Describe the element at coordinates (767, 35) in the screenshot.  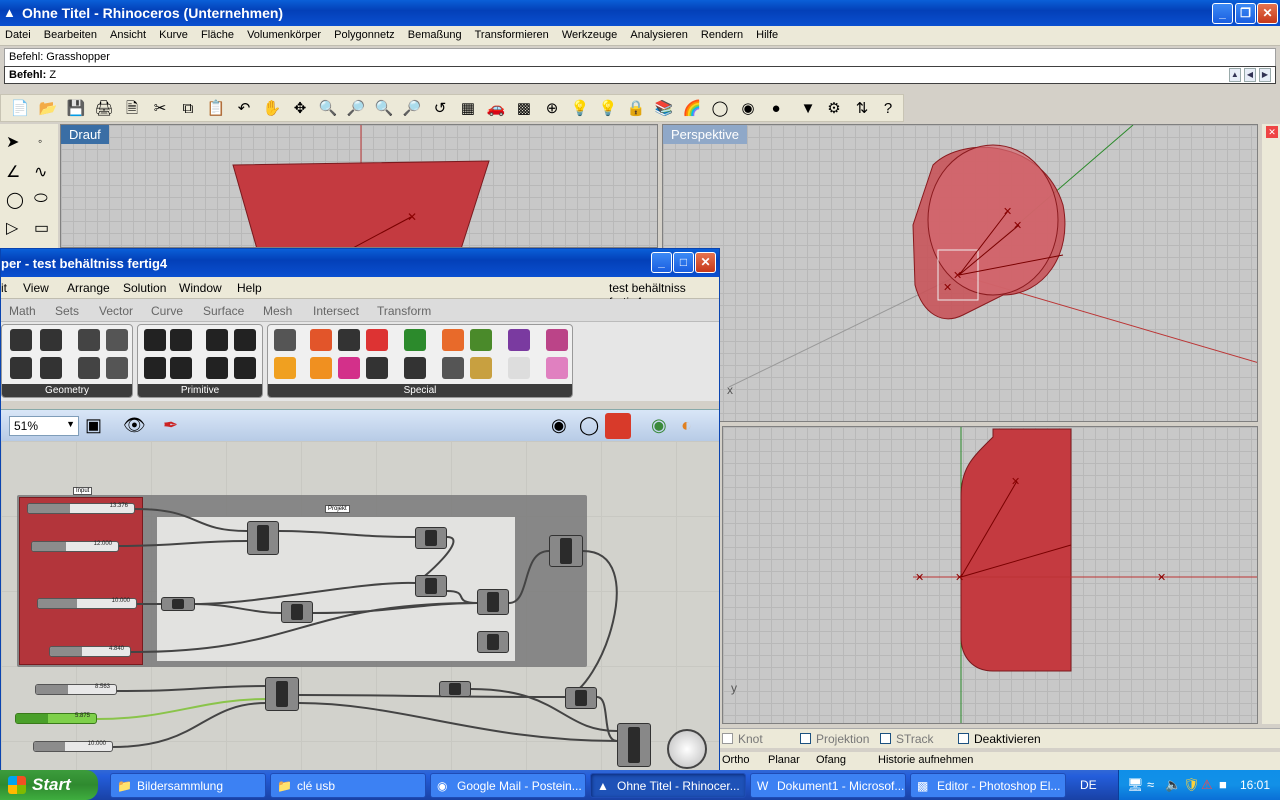
I see `menu-hilfe: Hilfe` at that location.